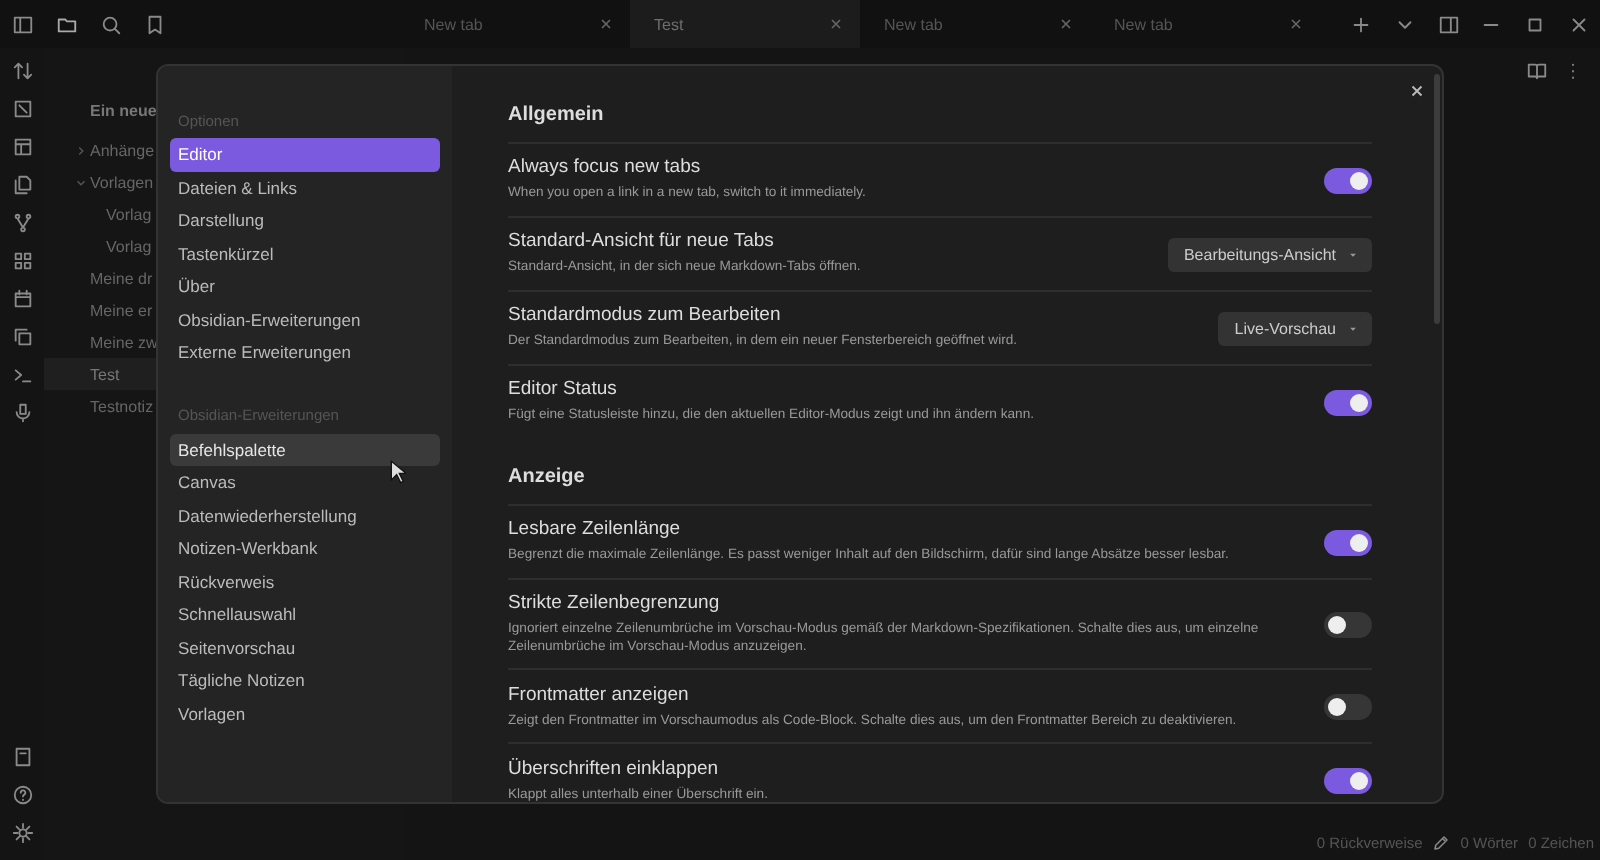 The height and width of the screenshot is (860, 1600). Describe the element at coordinates (1537, 71) in the screenshot. I see `book-icon` at that location.